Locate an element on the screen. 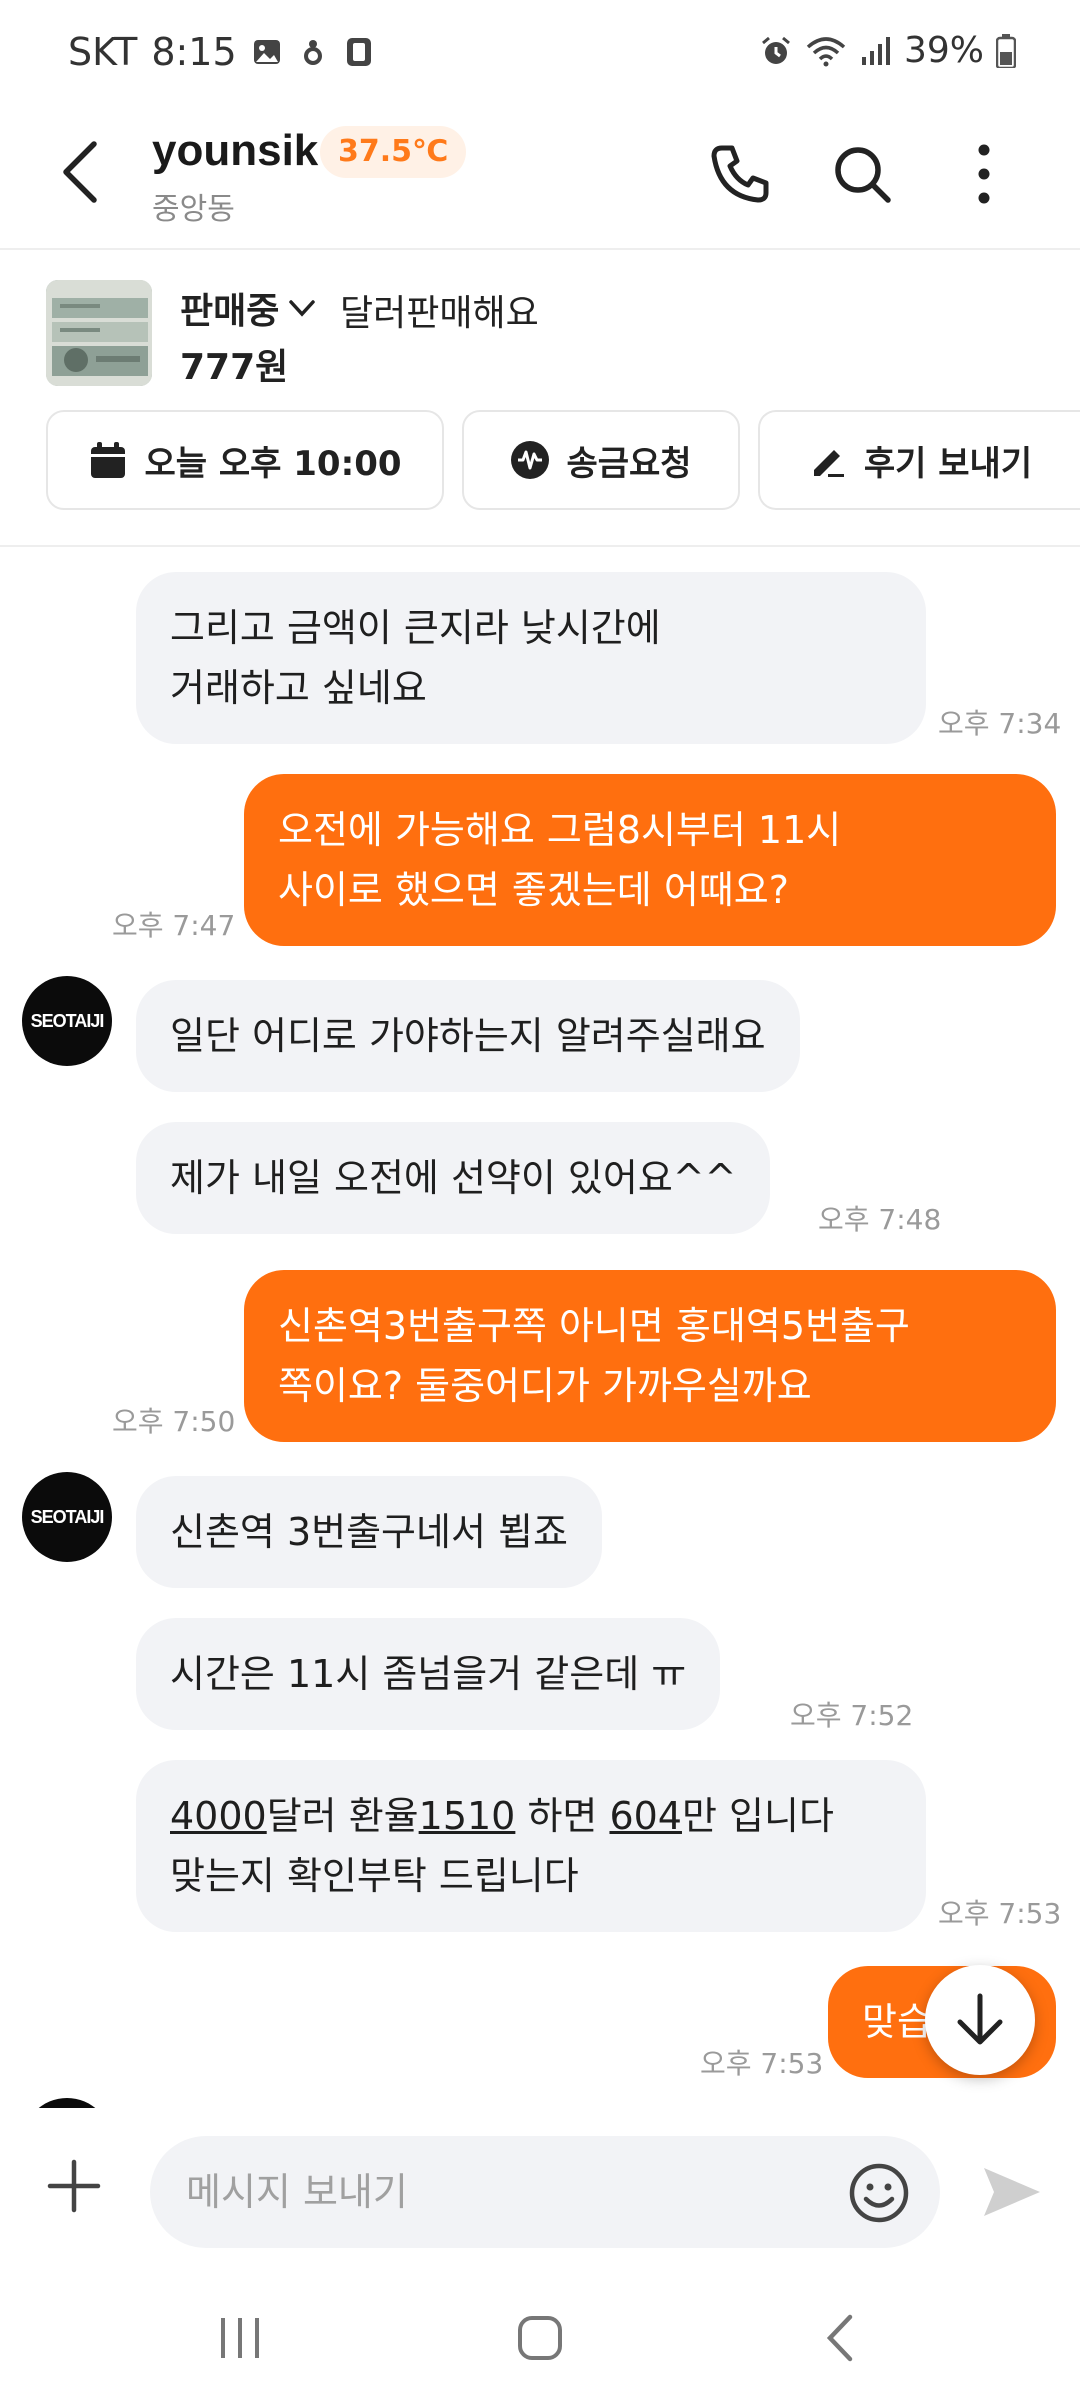 The image size is (1080, 2400). status-right: 39% is located at coordinates (888, 50).